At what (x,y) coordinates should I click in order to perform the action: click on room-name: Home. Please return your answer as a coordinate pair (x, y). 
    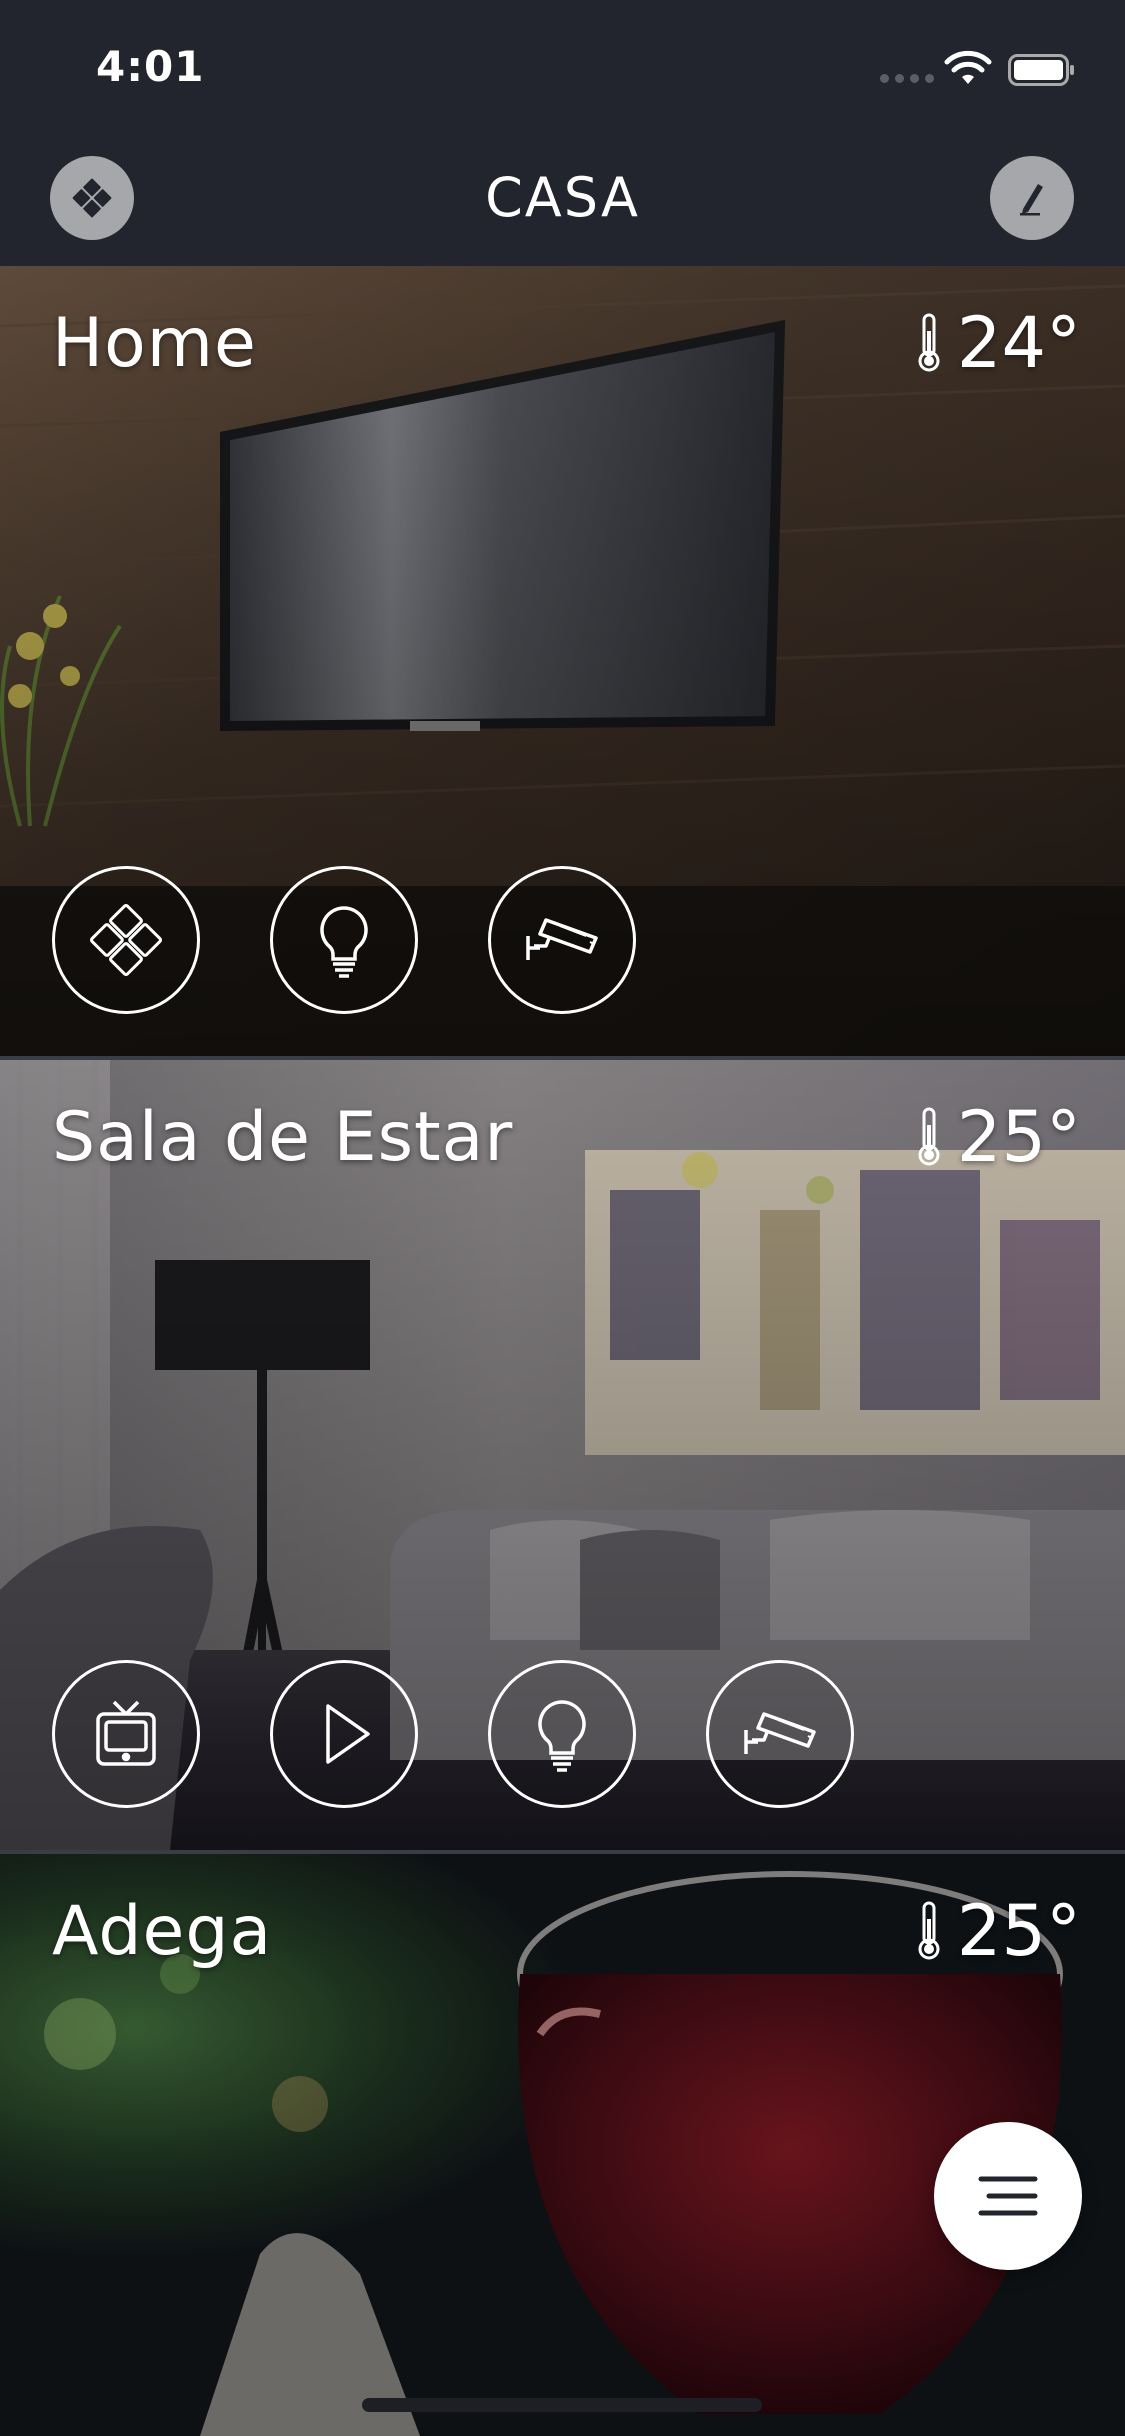
    Looking at the image, I should click on (154, 343).